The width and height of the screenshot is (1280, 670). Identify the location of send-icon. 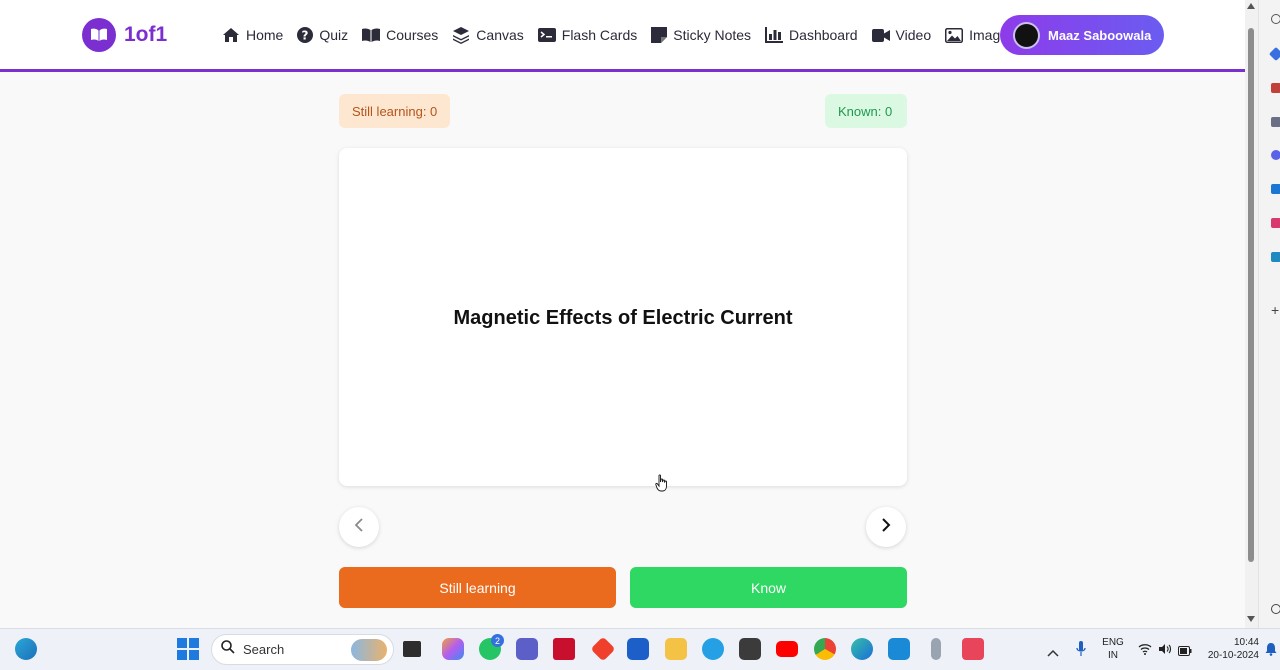
(1275, 257).